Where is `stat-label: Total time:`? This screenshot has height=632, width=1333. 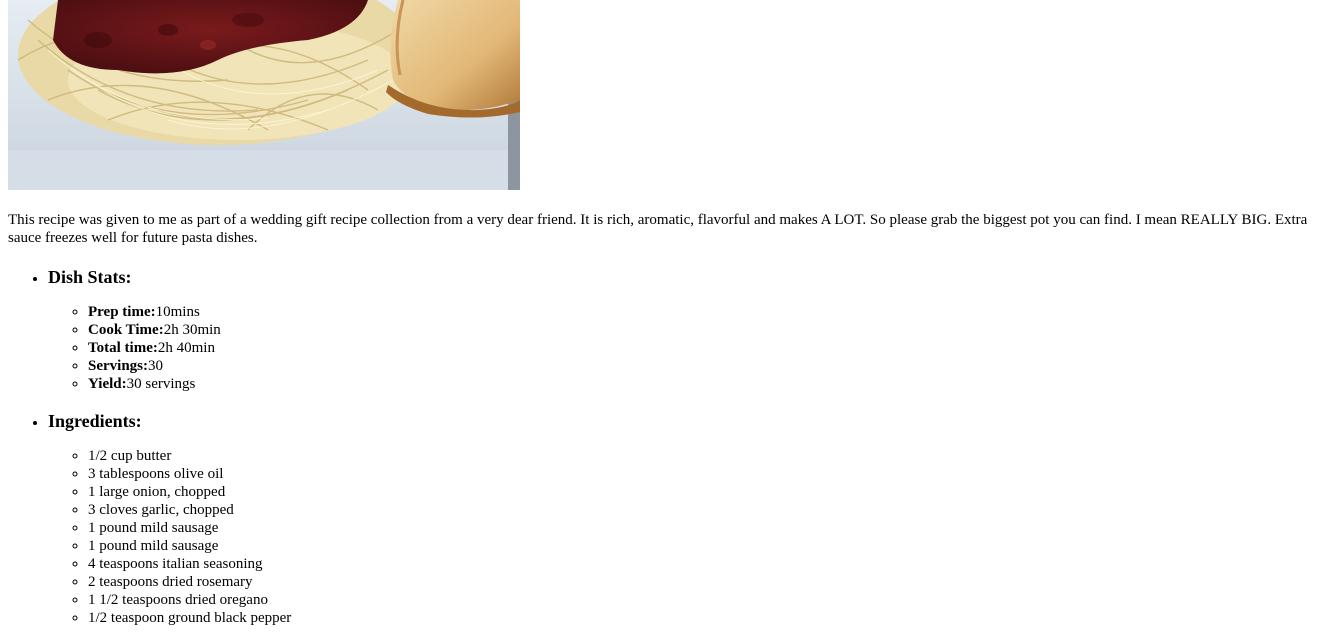
stat-label: Total time: is located at coordinates (123, 348).